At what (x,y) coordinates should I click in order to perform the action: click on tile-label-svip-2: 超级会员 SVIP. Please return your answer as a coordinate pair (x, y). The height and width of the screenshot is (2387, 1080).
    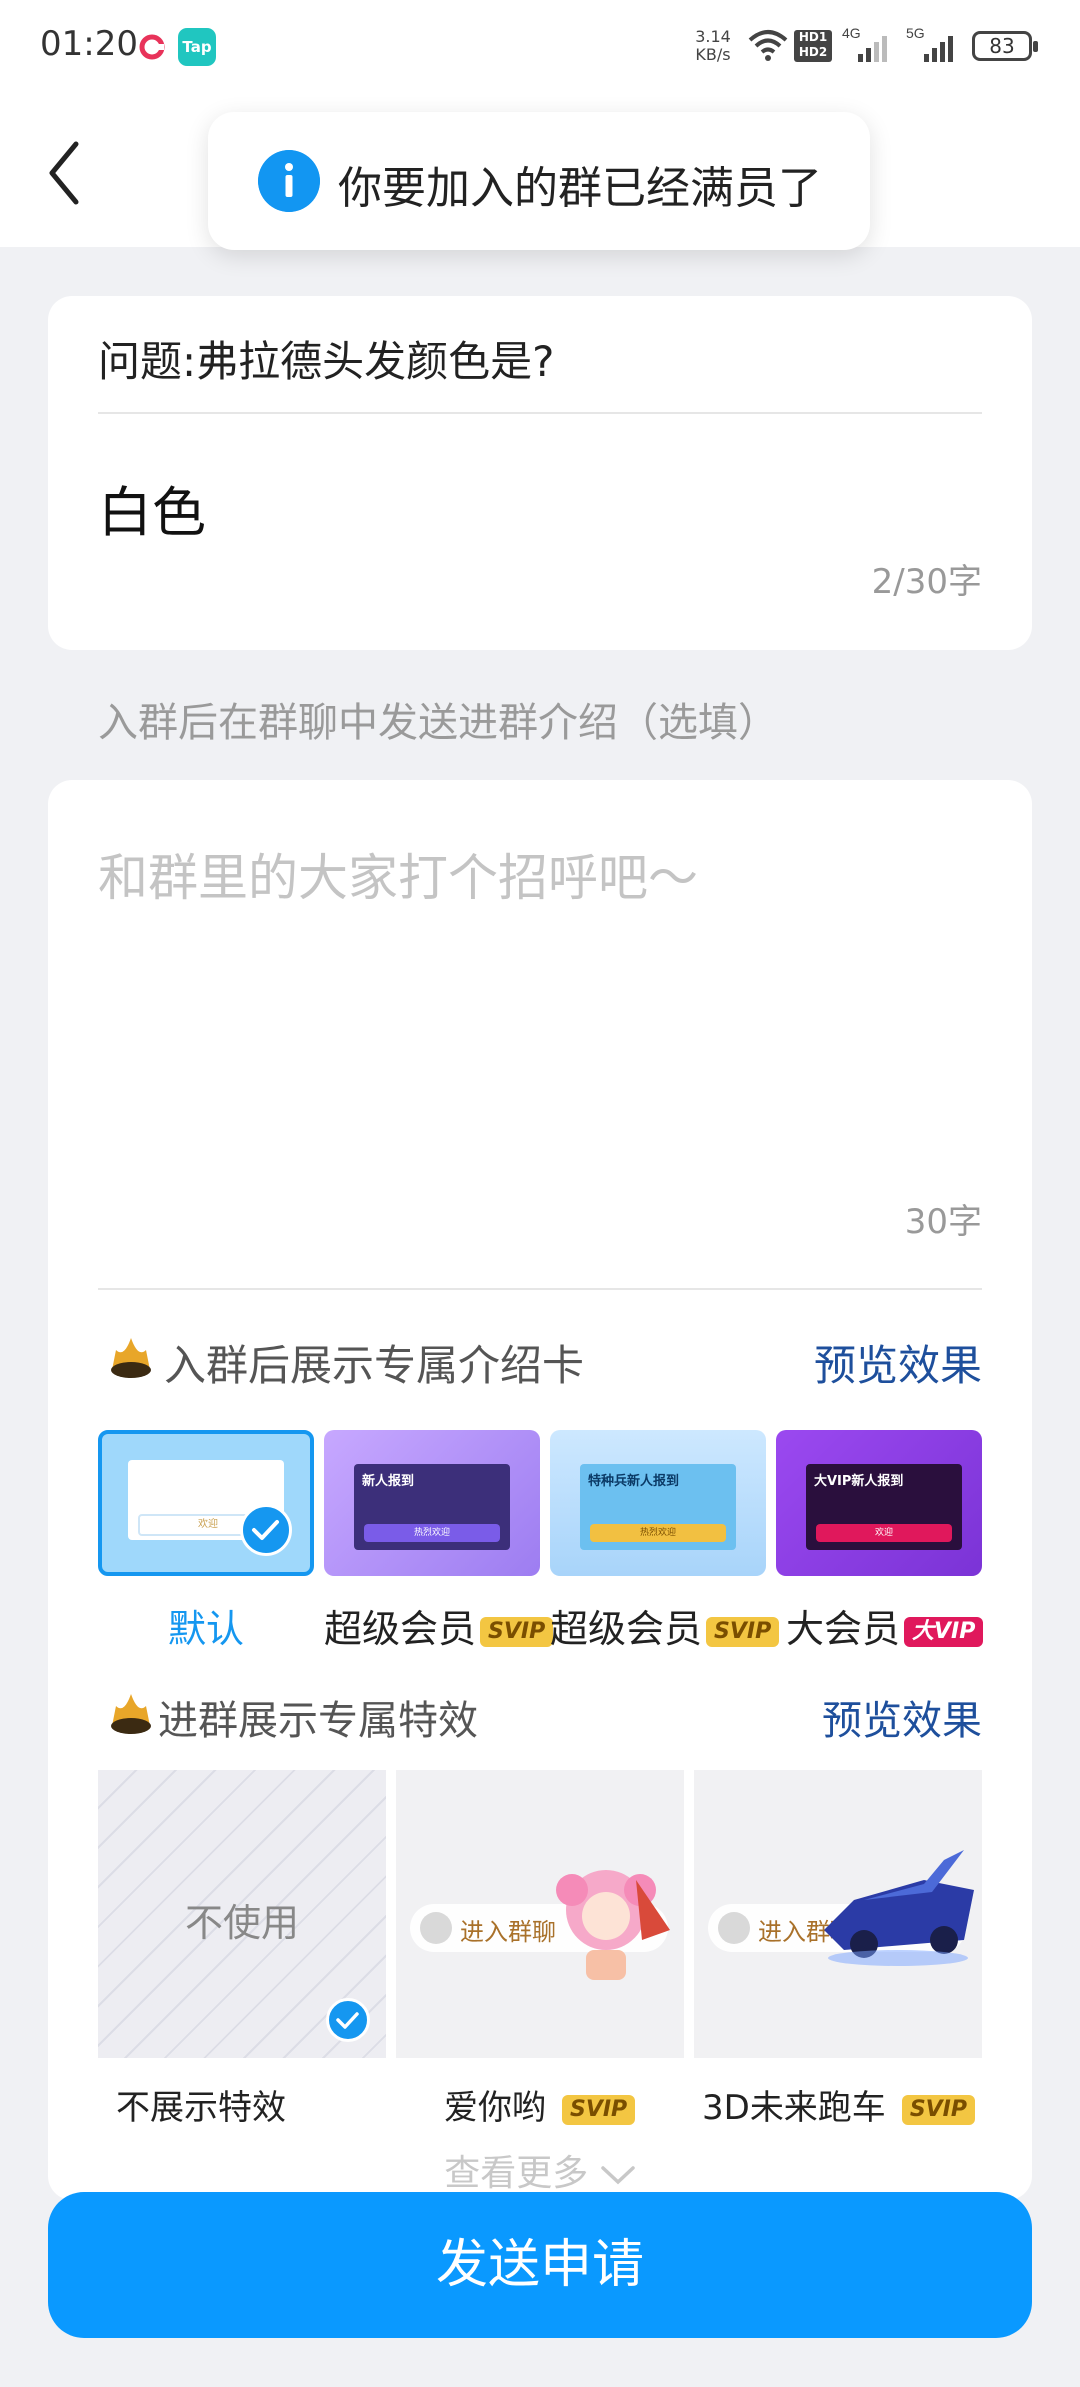
    Looking at the image, I should click on (665, 1625).